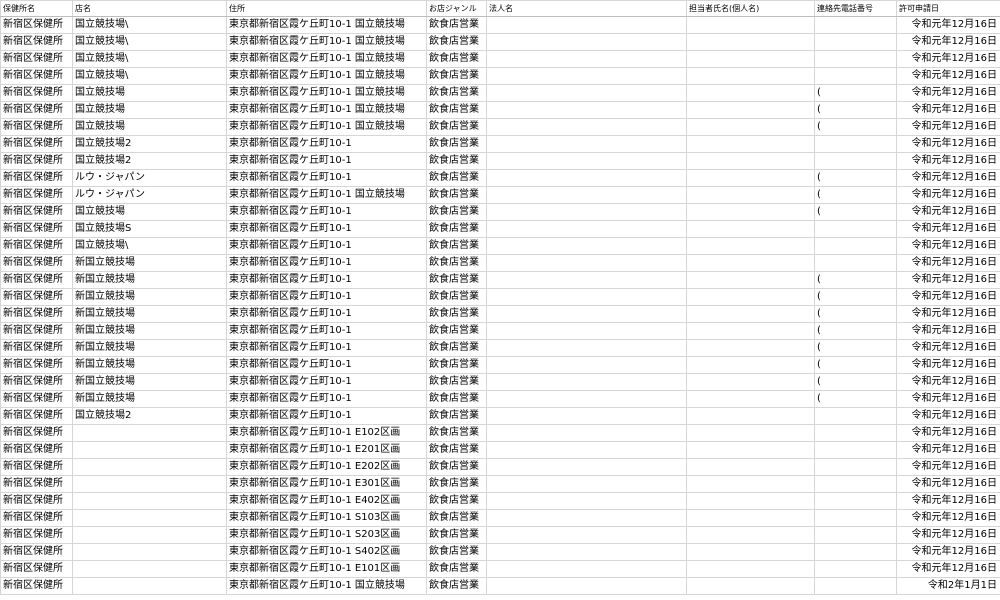 The width and height of the screenshot is (1000, 600). I want to click on cell-address: 東京都新宿区霞ケ丘町10-1 E101区画, so click(326, 569).